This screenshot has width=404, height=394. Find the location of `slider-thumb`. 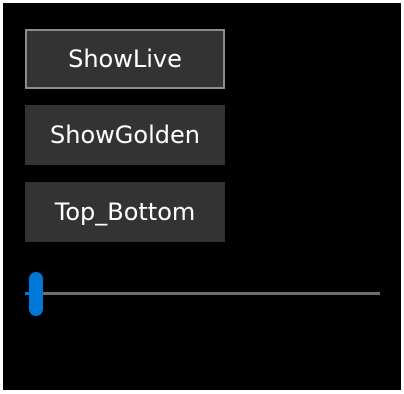

slider-thumb is located at coordinates (35, 294).